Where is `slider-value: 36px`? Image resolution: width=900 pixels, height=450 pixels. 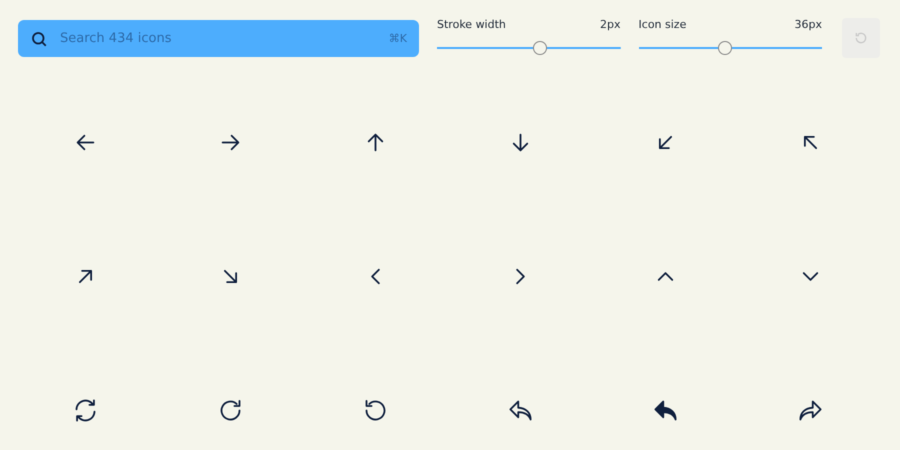
slider-value: 36px is located at coordinates (808, 24).